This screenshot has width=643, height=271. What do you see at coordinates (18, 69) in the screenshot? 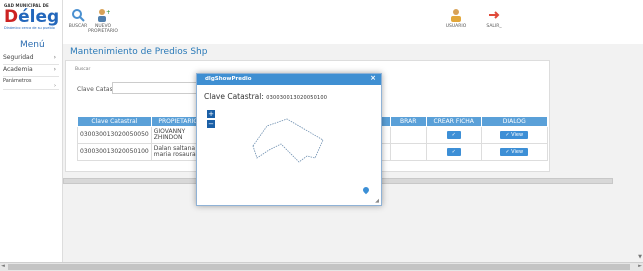
I see `sidebar-item-label: Academia` at bounding box center [18, 69].